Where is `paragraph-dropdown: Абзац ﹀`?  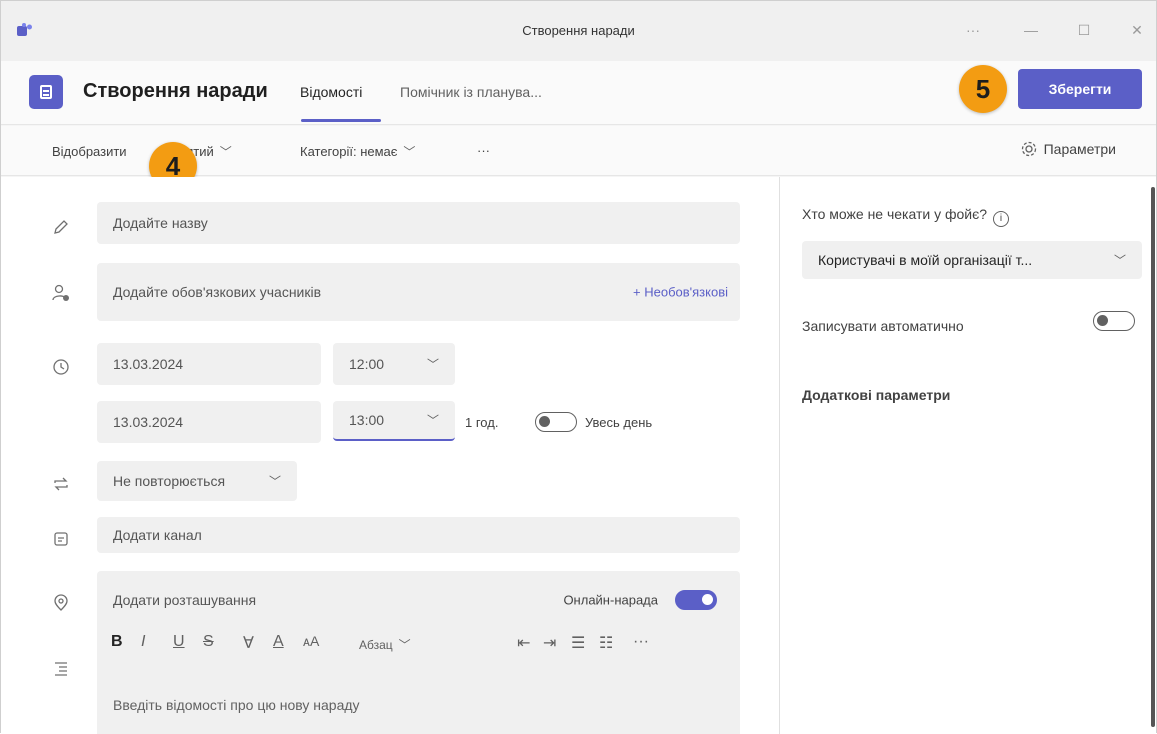
paragraph-dropdown: Абзац ﹀ is located at coordinates (385, 644).